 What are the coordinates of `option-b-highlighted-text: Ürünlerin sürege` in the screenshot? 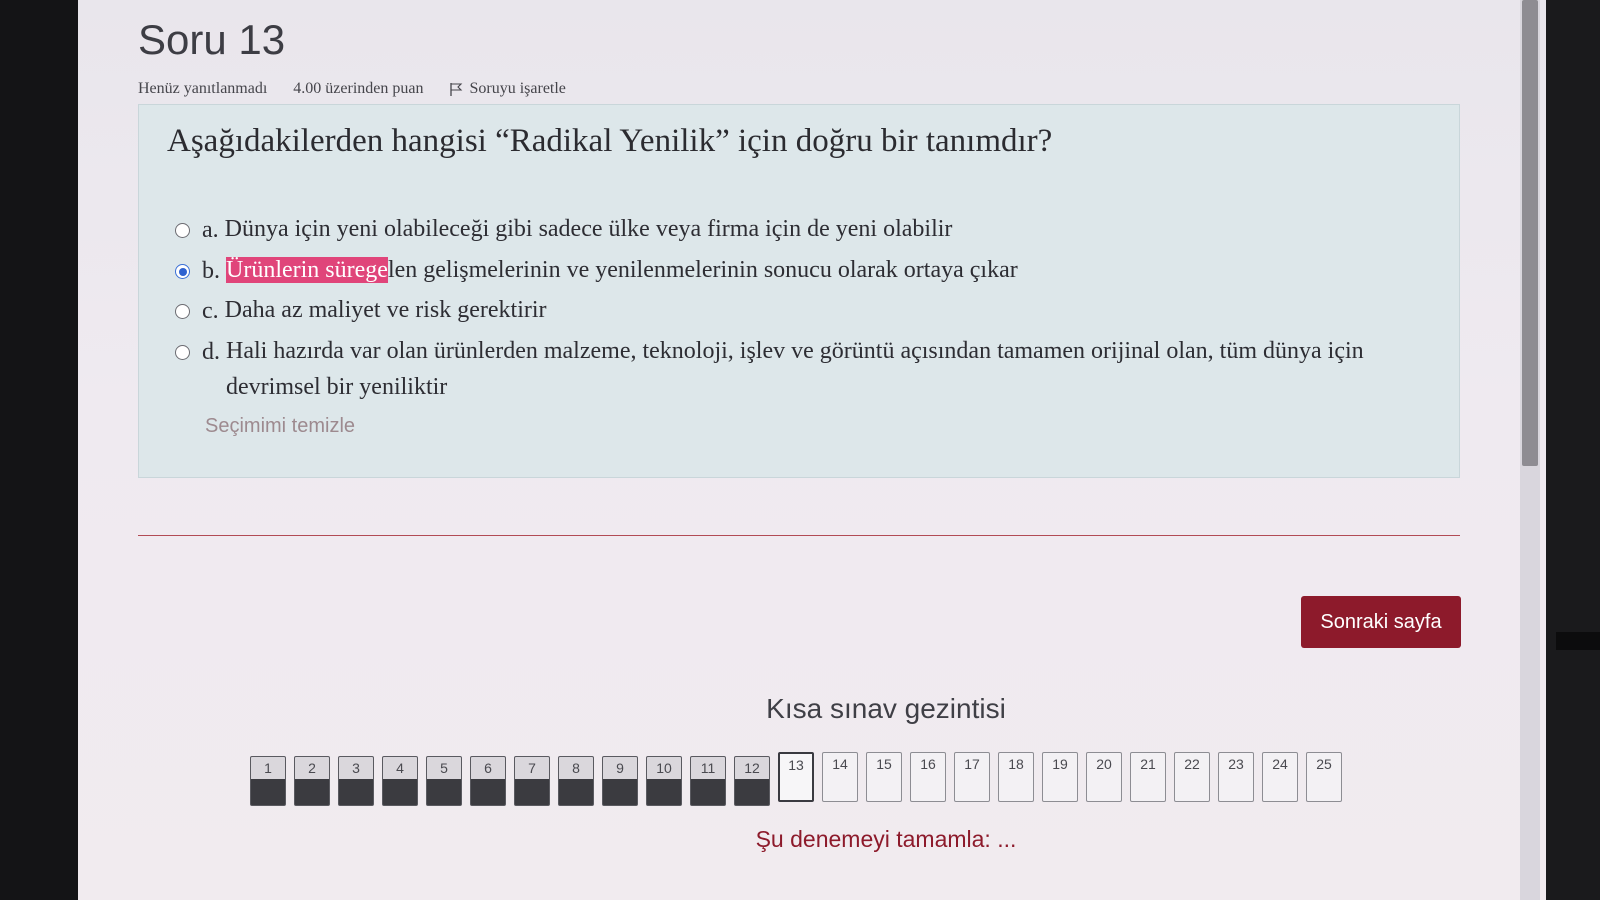 It's located at (307, 270).